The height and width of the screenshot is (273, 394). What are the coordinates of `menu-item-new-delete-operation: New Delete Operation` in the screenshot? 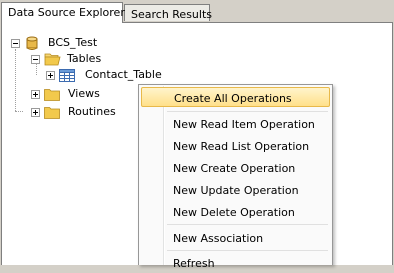 It's located at (235, 212).